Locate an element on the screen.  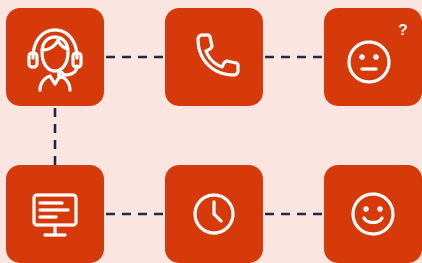
headset-agent-icon is located at coordinates (55, 60).